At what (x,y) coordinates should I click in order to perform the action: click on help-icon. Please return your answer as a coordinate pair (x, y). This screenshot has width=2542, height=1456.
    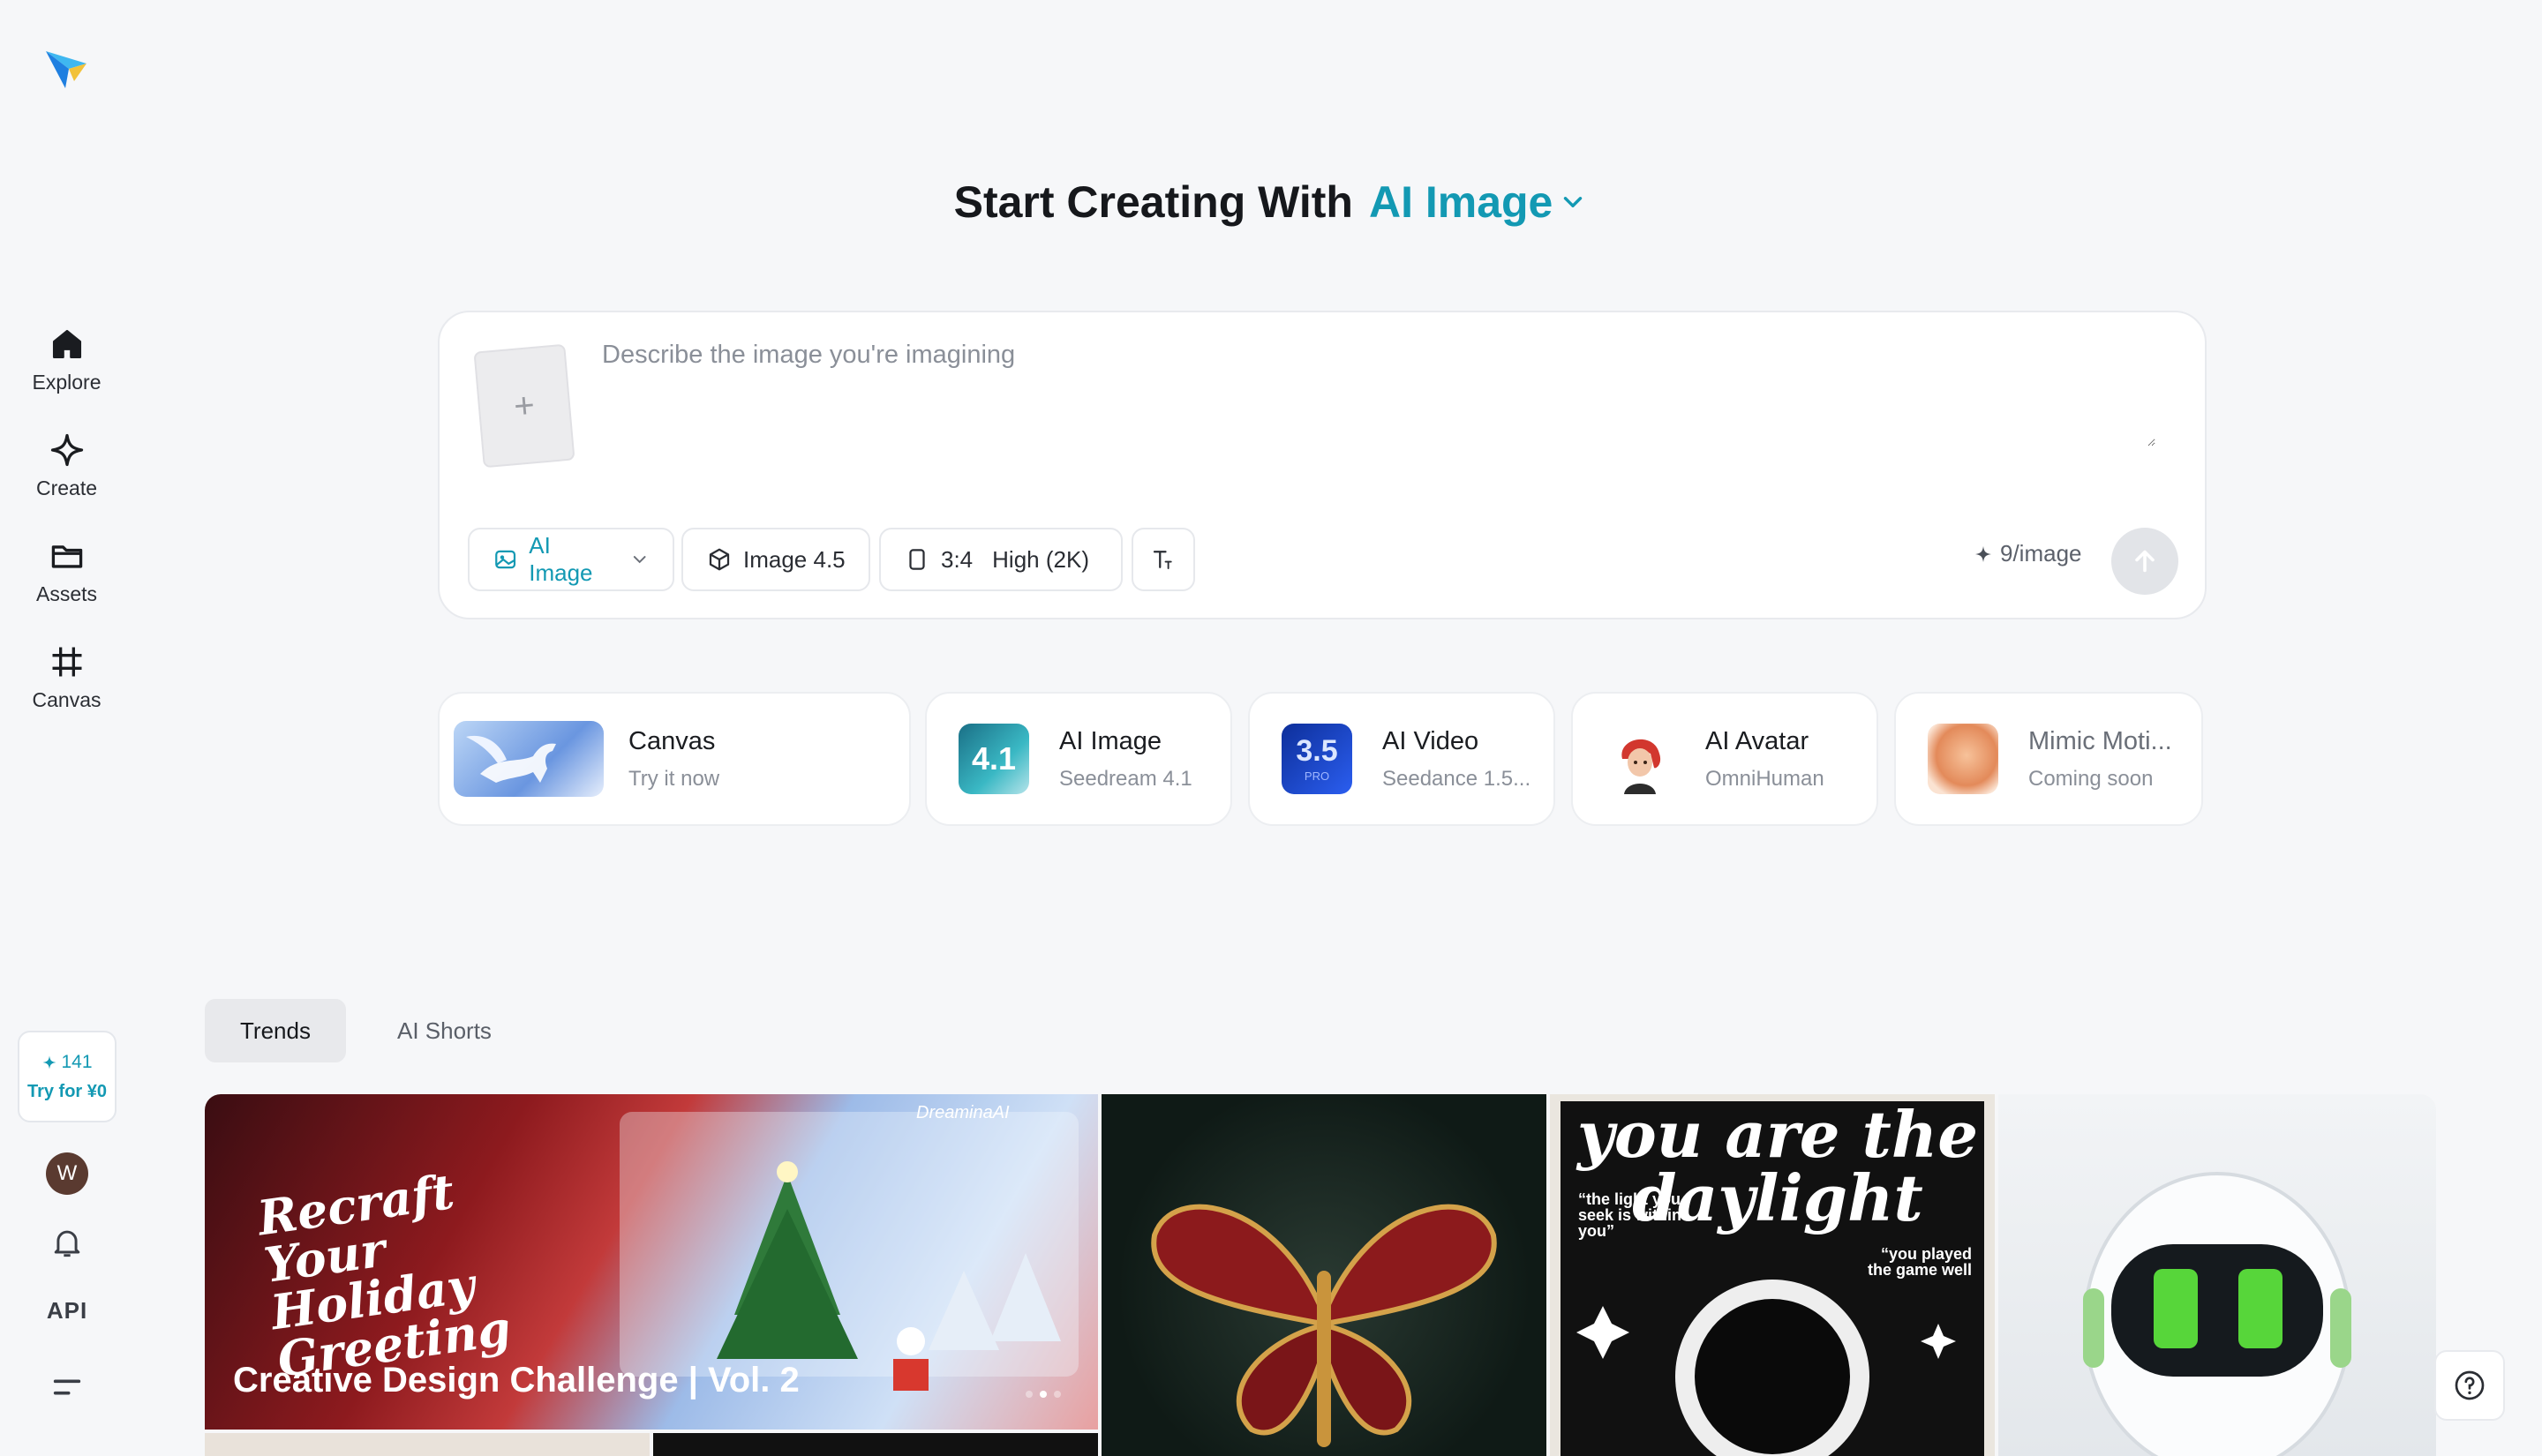
    Looking at the image, I should click on (2470, 1385).